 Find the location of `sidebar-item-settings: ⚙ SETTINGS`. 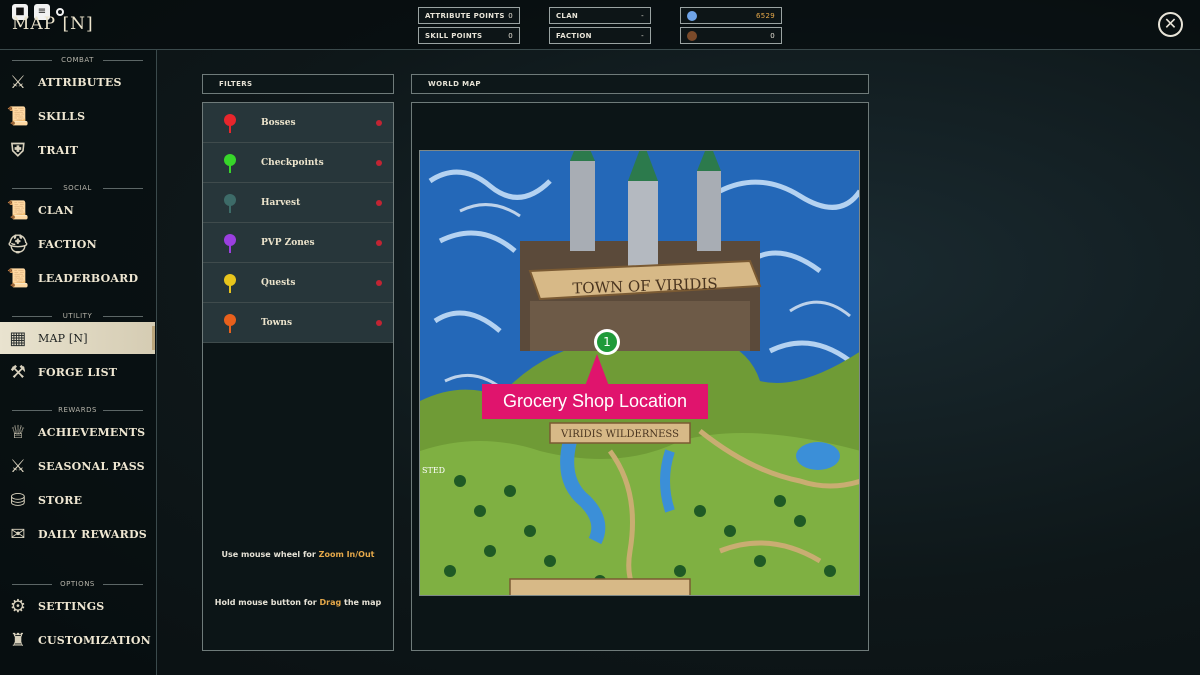

sidebar-item-settings: ⚙ SETTINGS is located at coordinates (77, 606).